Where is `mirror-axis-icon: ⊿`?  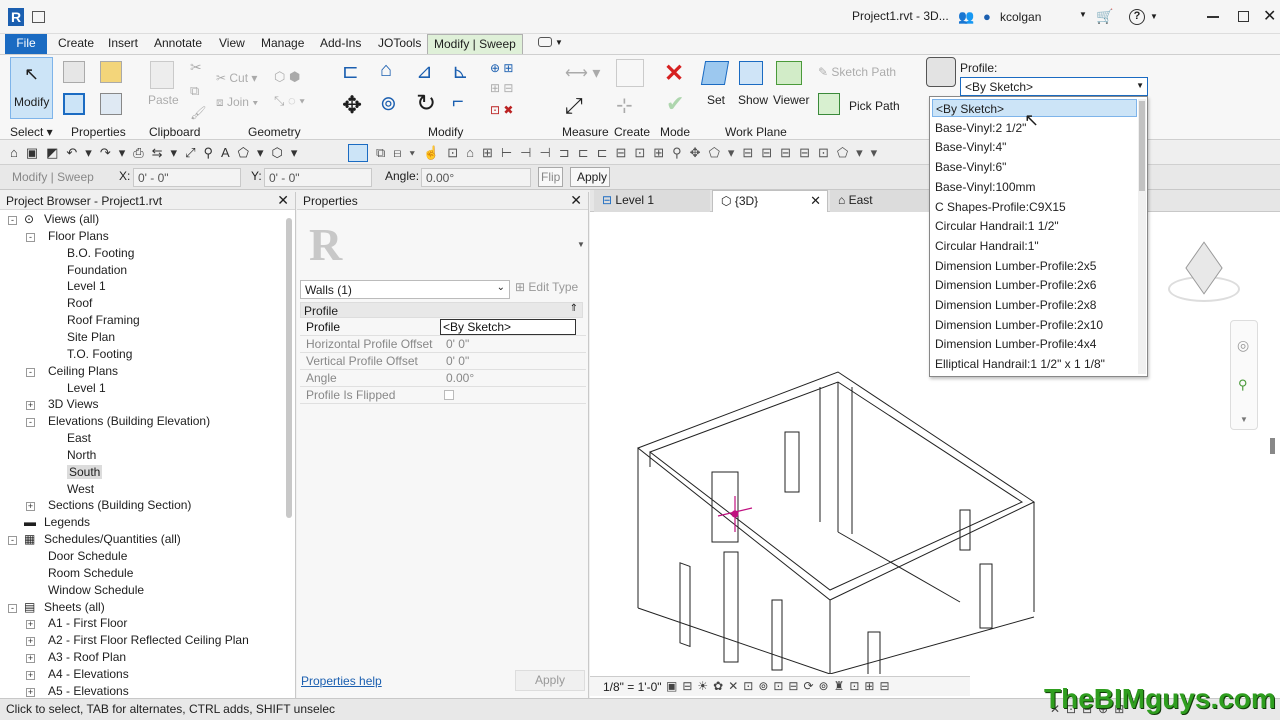
mirror-axis-icon: ⊿ is located at coordinates (424, 71).